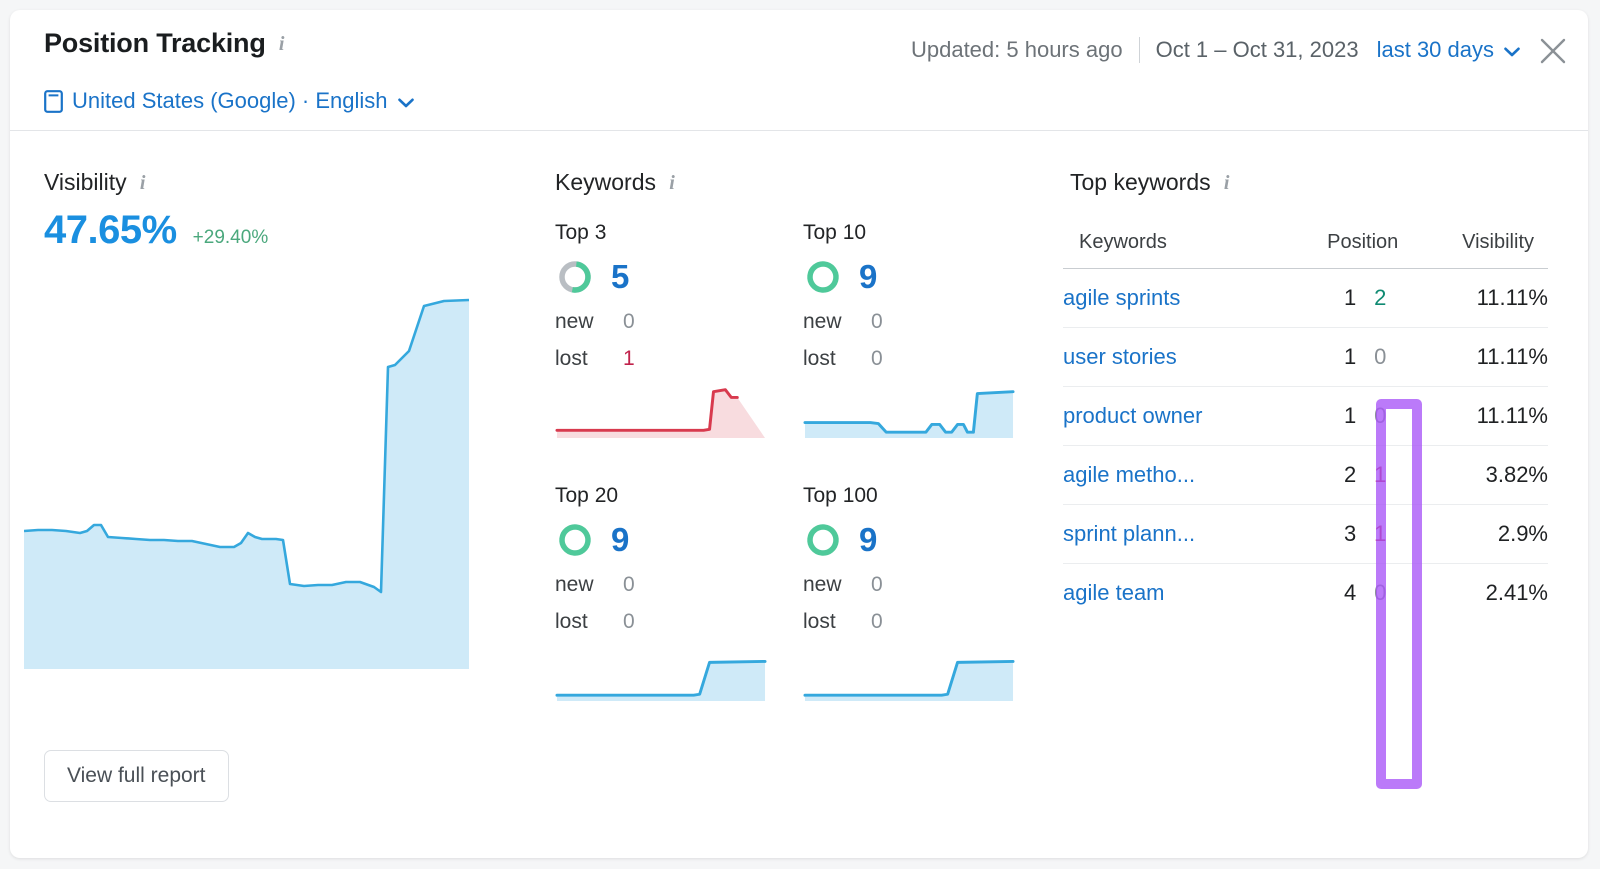 This screenshot has height=869, width=1600. Describe the element at coordinates (1179, 593) in the screenshot. I see `keyword-link: agile team` at that location.